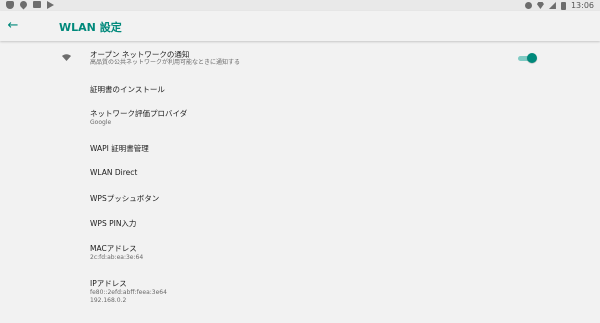  I want to click on ipv6-address-value: fe80::2efd:abff:feea:3e64, so click(128, 292).